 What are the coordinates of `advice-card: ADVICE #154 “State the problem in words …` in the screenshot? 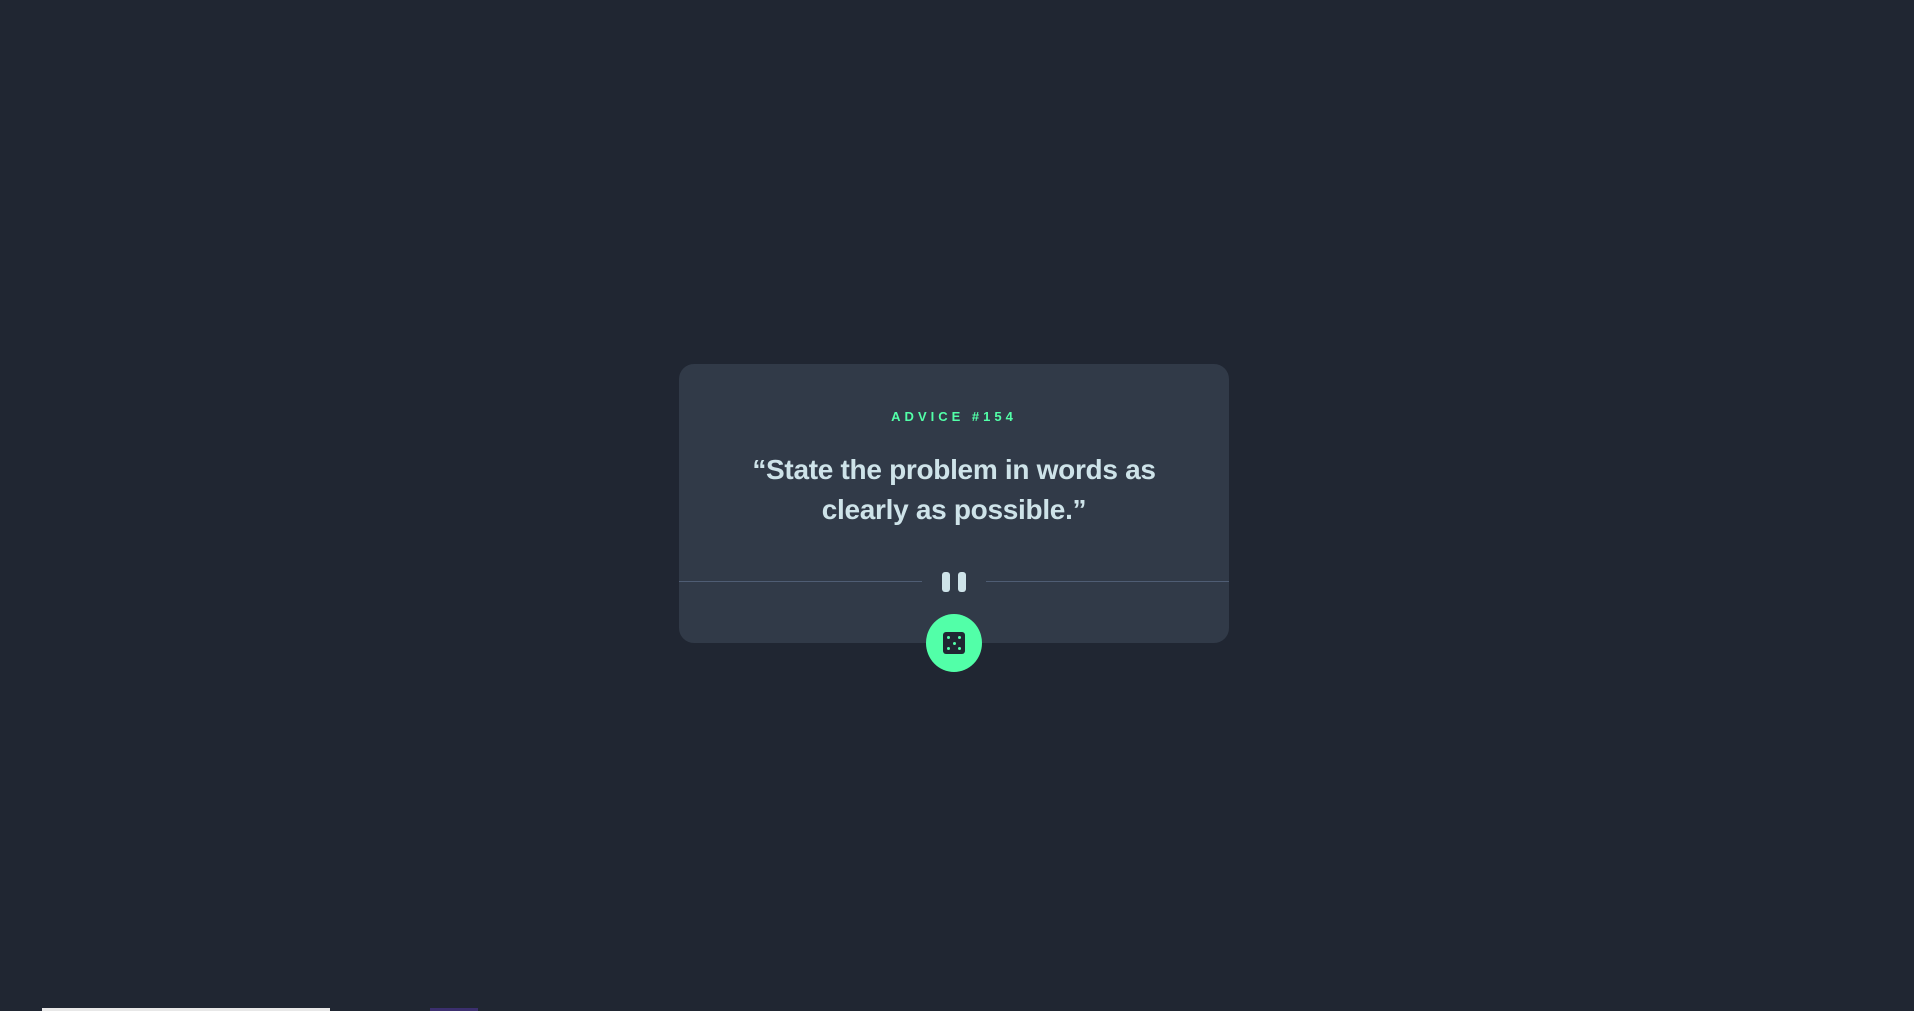 It's located at (954, 503).